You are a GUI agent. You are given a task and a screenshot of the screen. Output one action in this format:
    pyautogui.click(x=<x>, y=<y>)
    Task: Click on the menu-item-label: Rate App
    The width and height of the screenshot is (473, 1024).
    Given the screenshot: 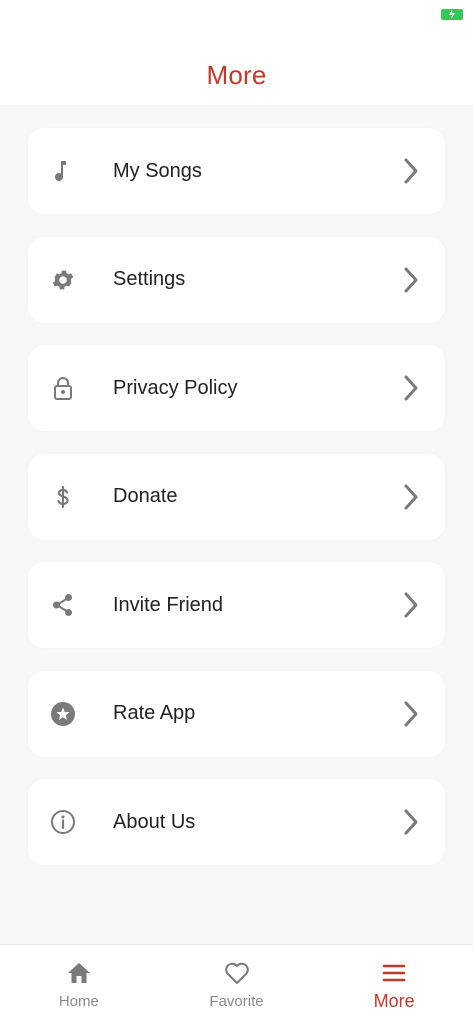 What is the action you would take?
    pyautogui.click(x=154, y=713)
    